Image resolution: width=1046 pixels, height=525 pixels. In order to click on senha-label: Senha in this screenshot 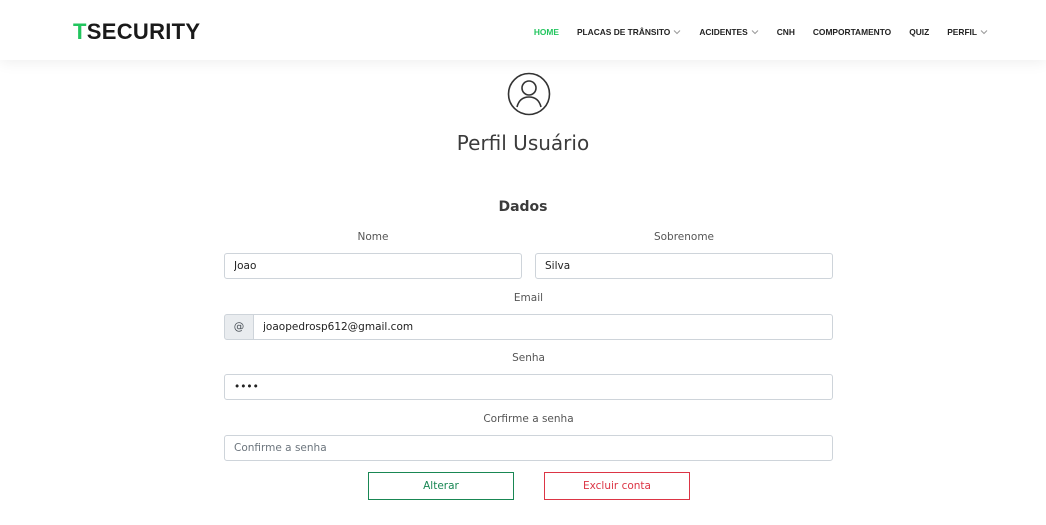, I will do `click(528, 358)`.